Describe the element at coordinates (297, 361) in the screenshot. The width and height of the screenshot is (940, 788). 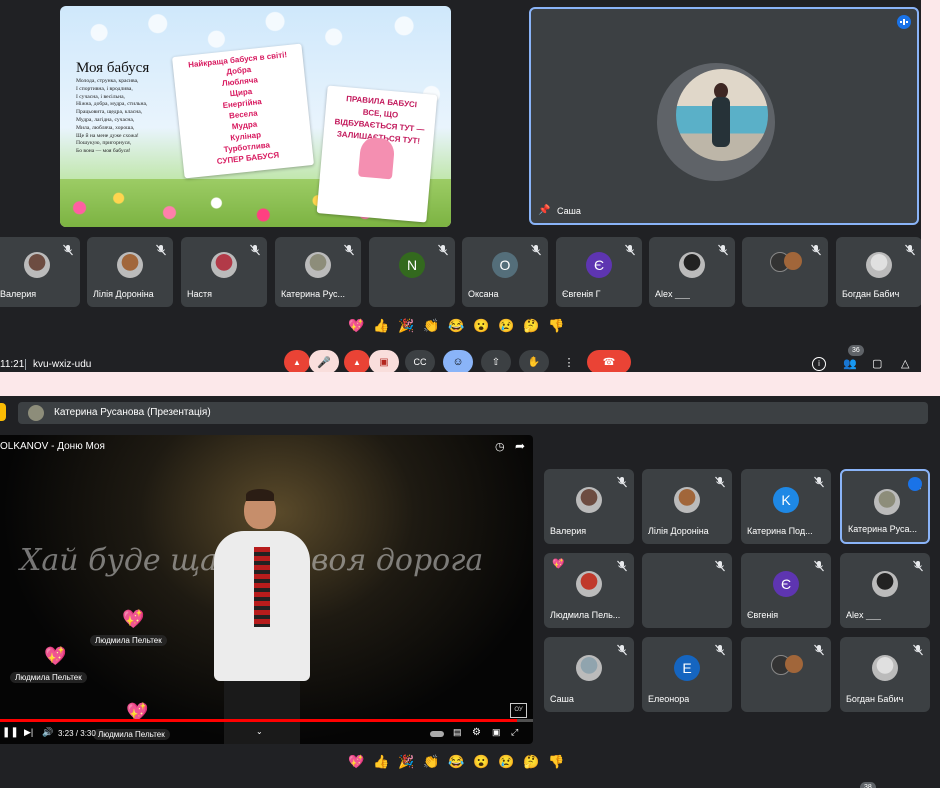
I see `mic-options-button: ▲` at that location.